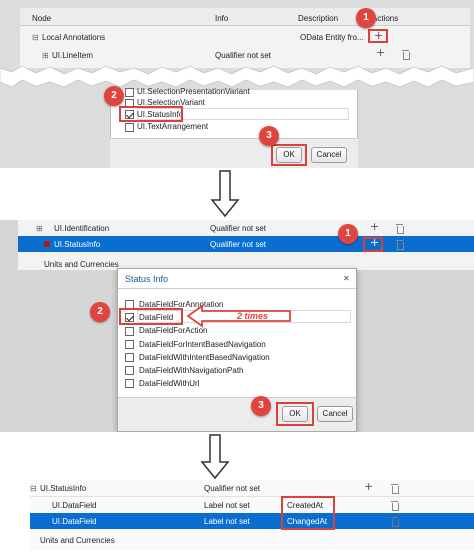  I want to click on row-node: UI.Identification, so click(81, 228).